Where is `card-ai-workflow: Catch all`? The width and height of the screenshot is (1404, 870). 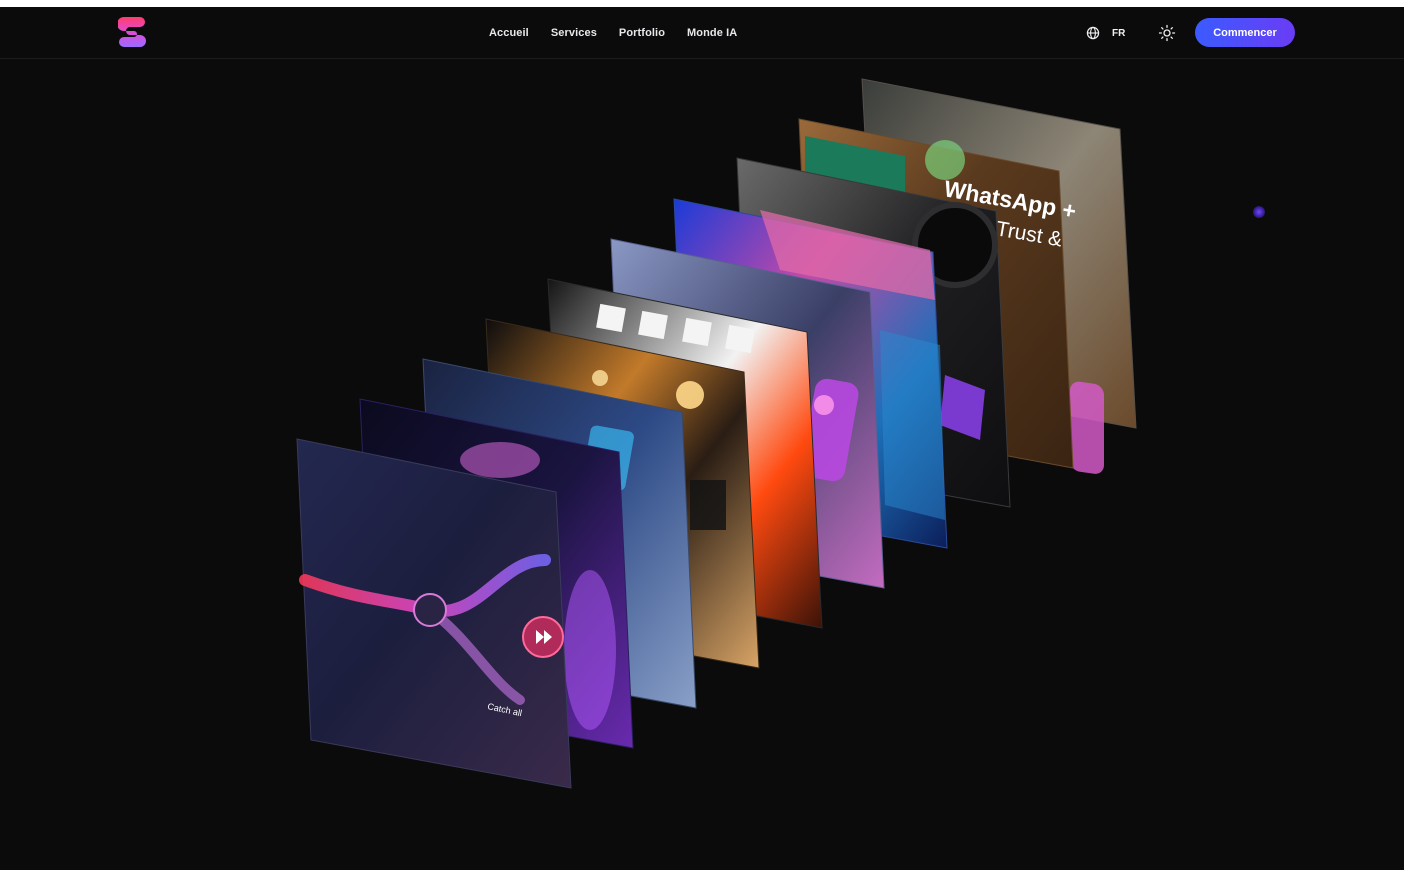 card-ai-workflow: Catch all is located at coordinates (434, 613).